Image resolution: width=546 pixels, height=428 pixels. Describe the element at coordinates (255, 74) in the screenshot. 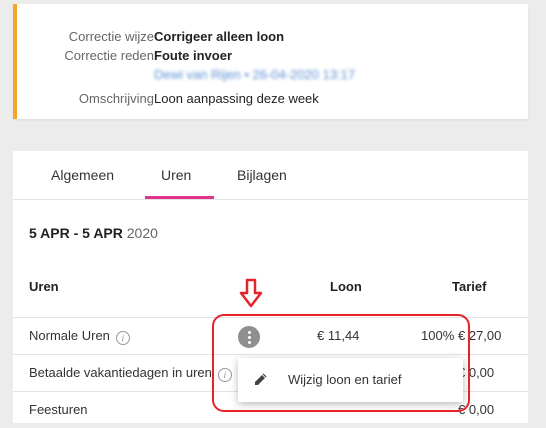

I see `author-timestamp: Dewi van Rijen • 26-04-2020 13:17` at that location.